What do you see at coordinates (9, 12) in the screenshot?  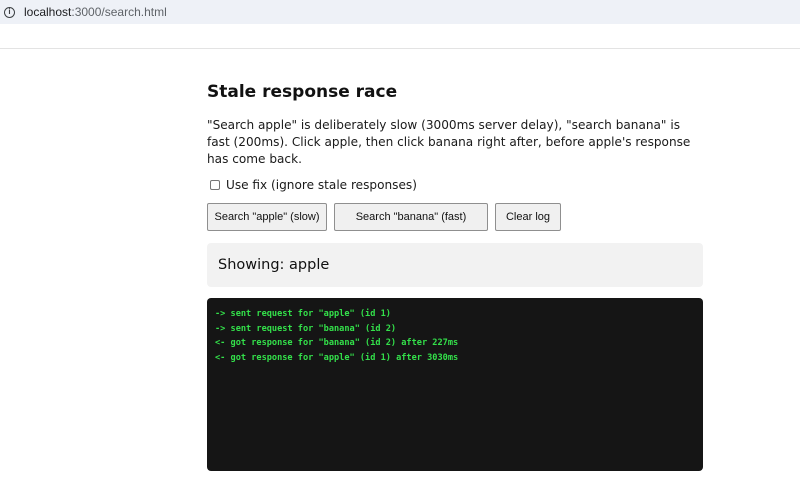 I see `info-icon: i` at bounding box center [9, 12].